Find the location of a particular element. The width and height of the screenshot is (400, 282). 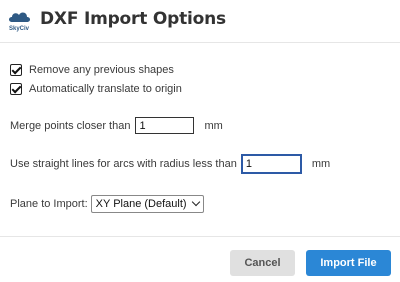

remove-shapes-checkbox is located at coordinates (16, 70).